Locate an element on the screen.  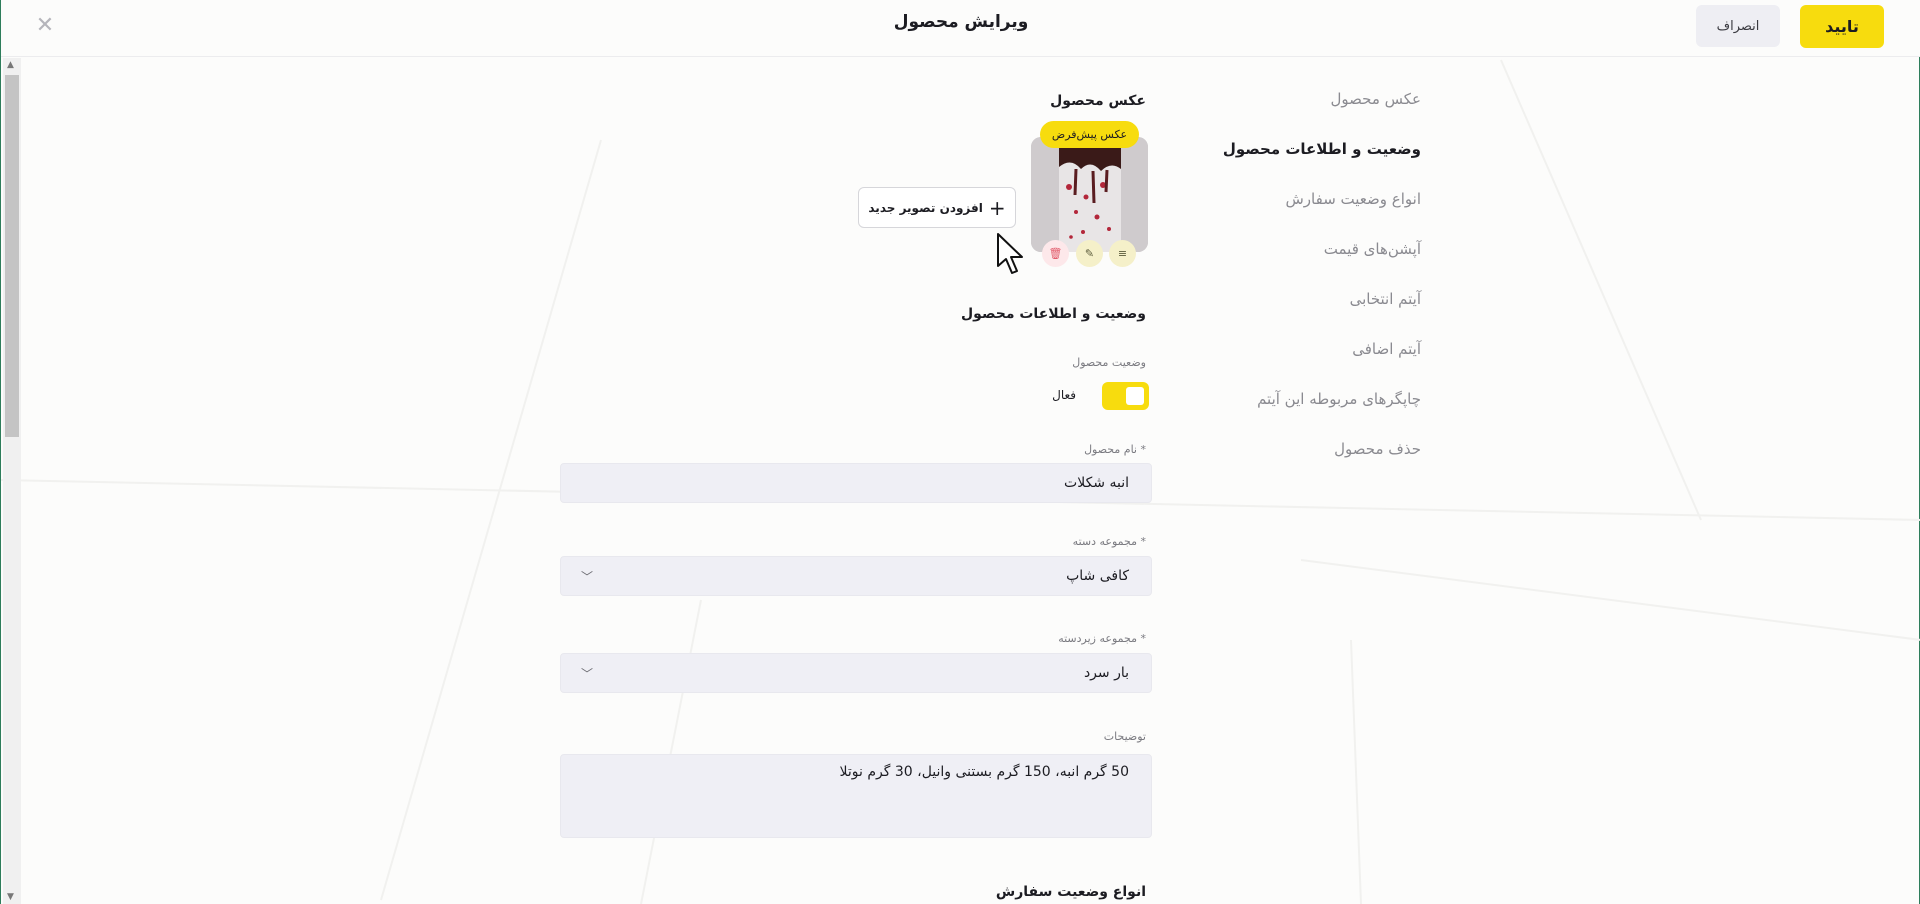
product-photo is located at coordinates (1089, 194).